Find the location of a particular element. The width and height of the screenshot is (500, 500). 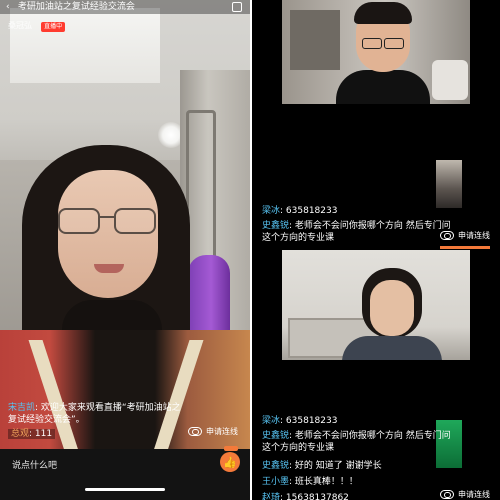

stream-title: 考研加油站之复试经验交流会 is located at coordinates (76, 7).